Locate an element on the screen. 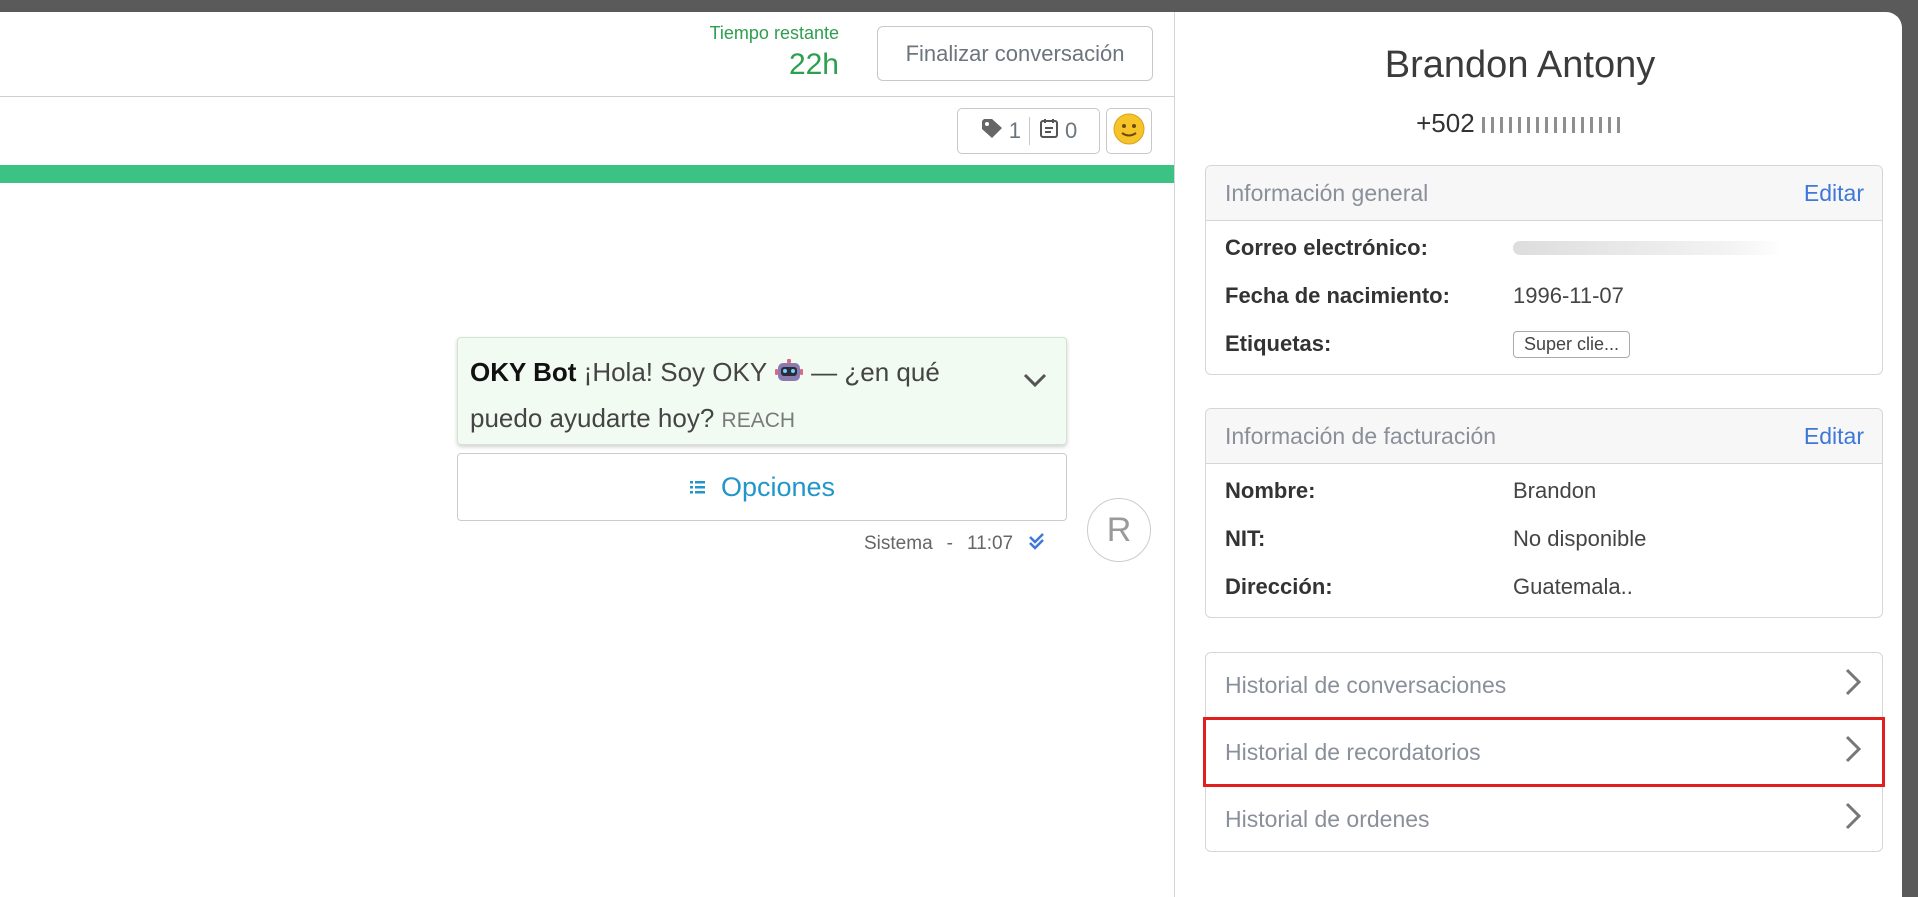 This screenshot has height=897, width=1918. address-value: Guatemala.. is located at coordinates (1573, 586).